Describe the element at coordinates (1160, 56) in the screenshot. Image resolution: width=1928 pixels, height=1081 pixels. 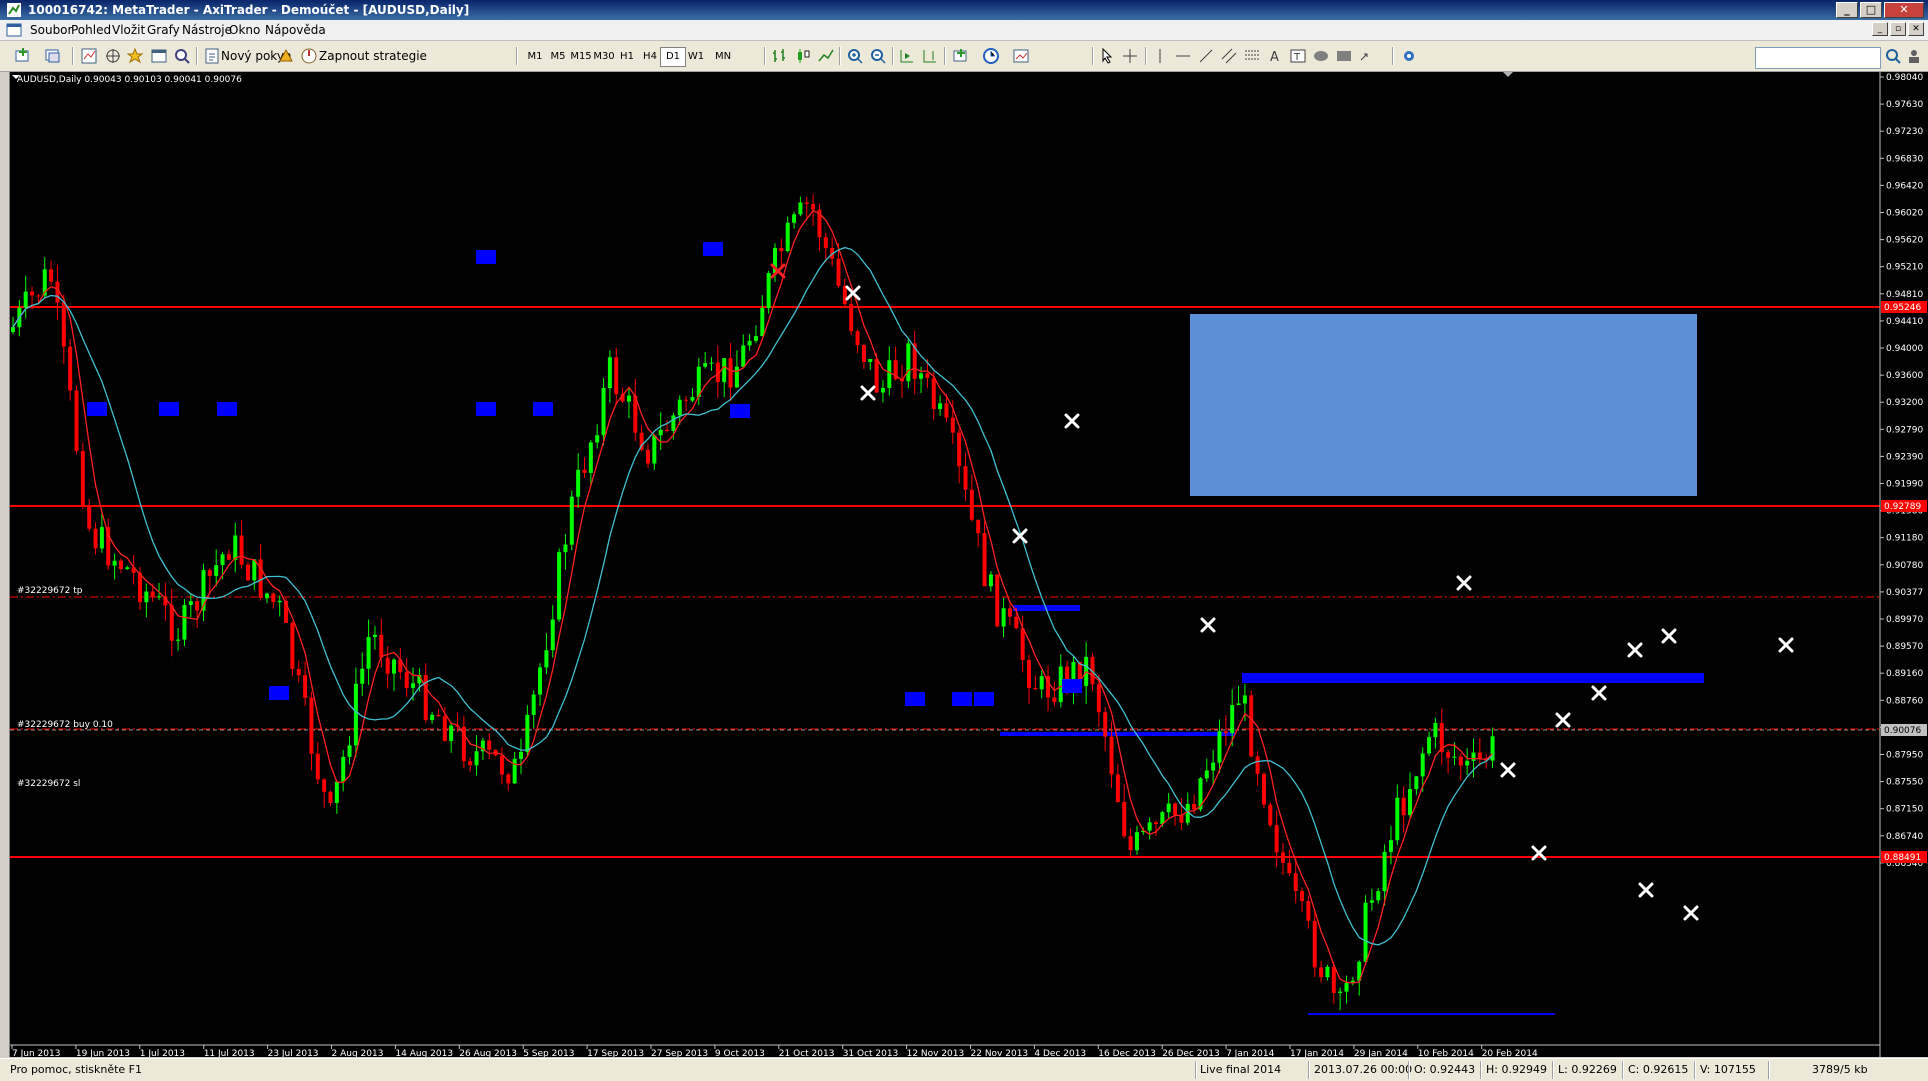
I see `vertical-line-icon` at that location.